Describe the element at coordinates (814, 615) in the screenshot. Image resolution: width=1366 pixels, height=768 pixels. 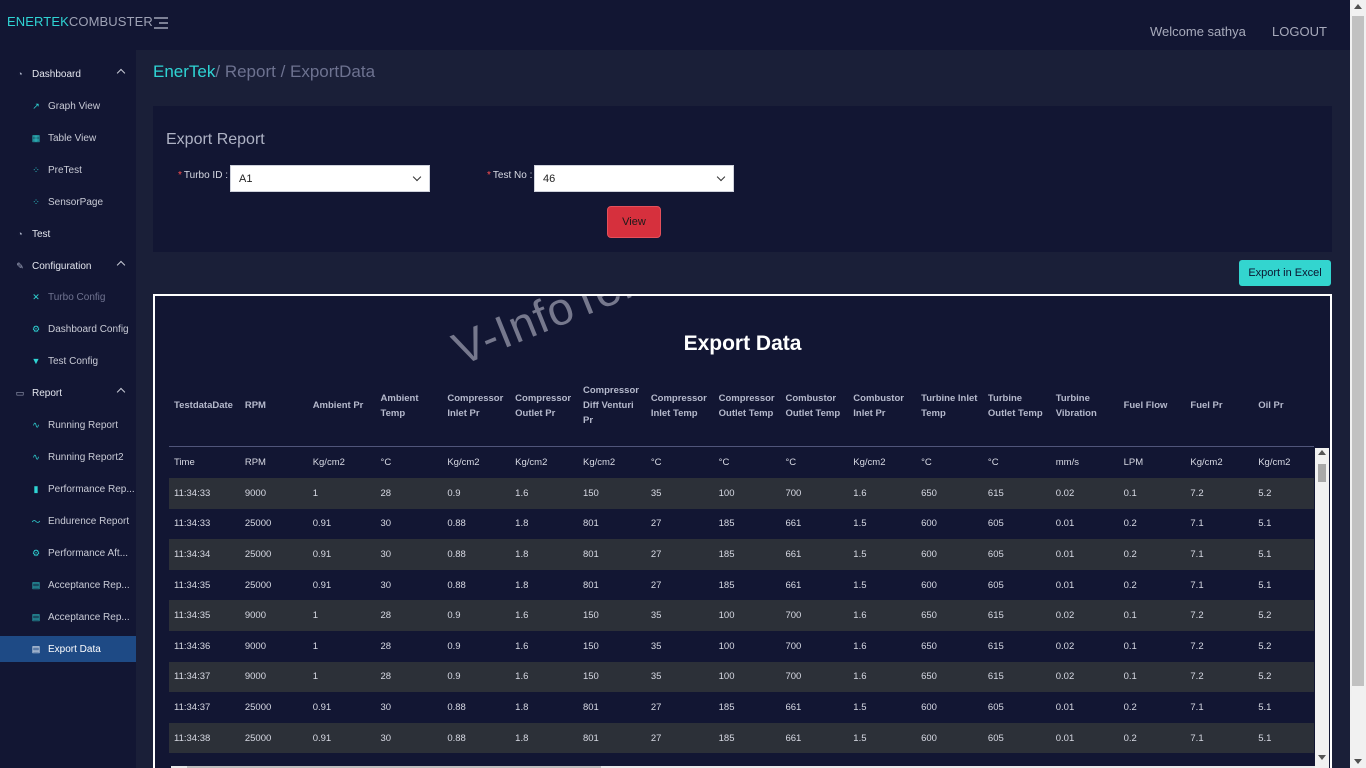
I see `table-cell: 700` at that location.